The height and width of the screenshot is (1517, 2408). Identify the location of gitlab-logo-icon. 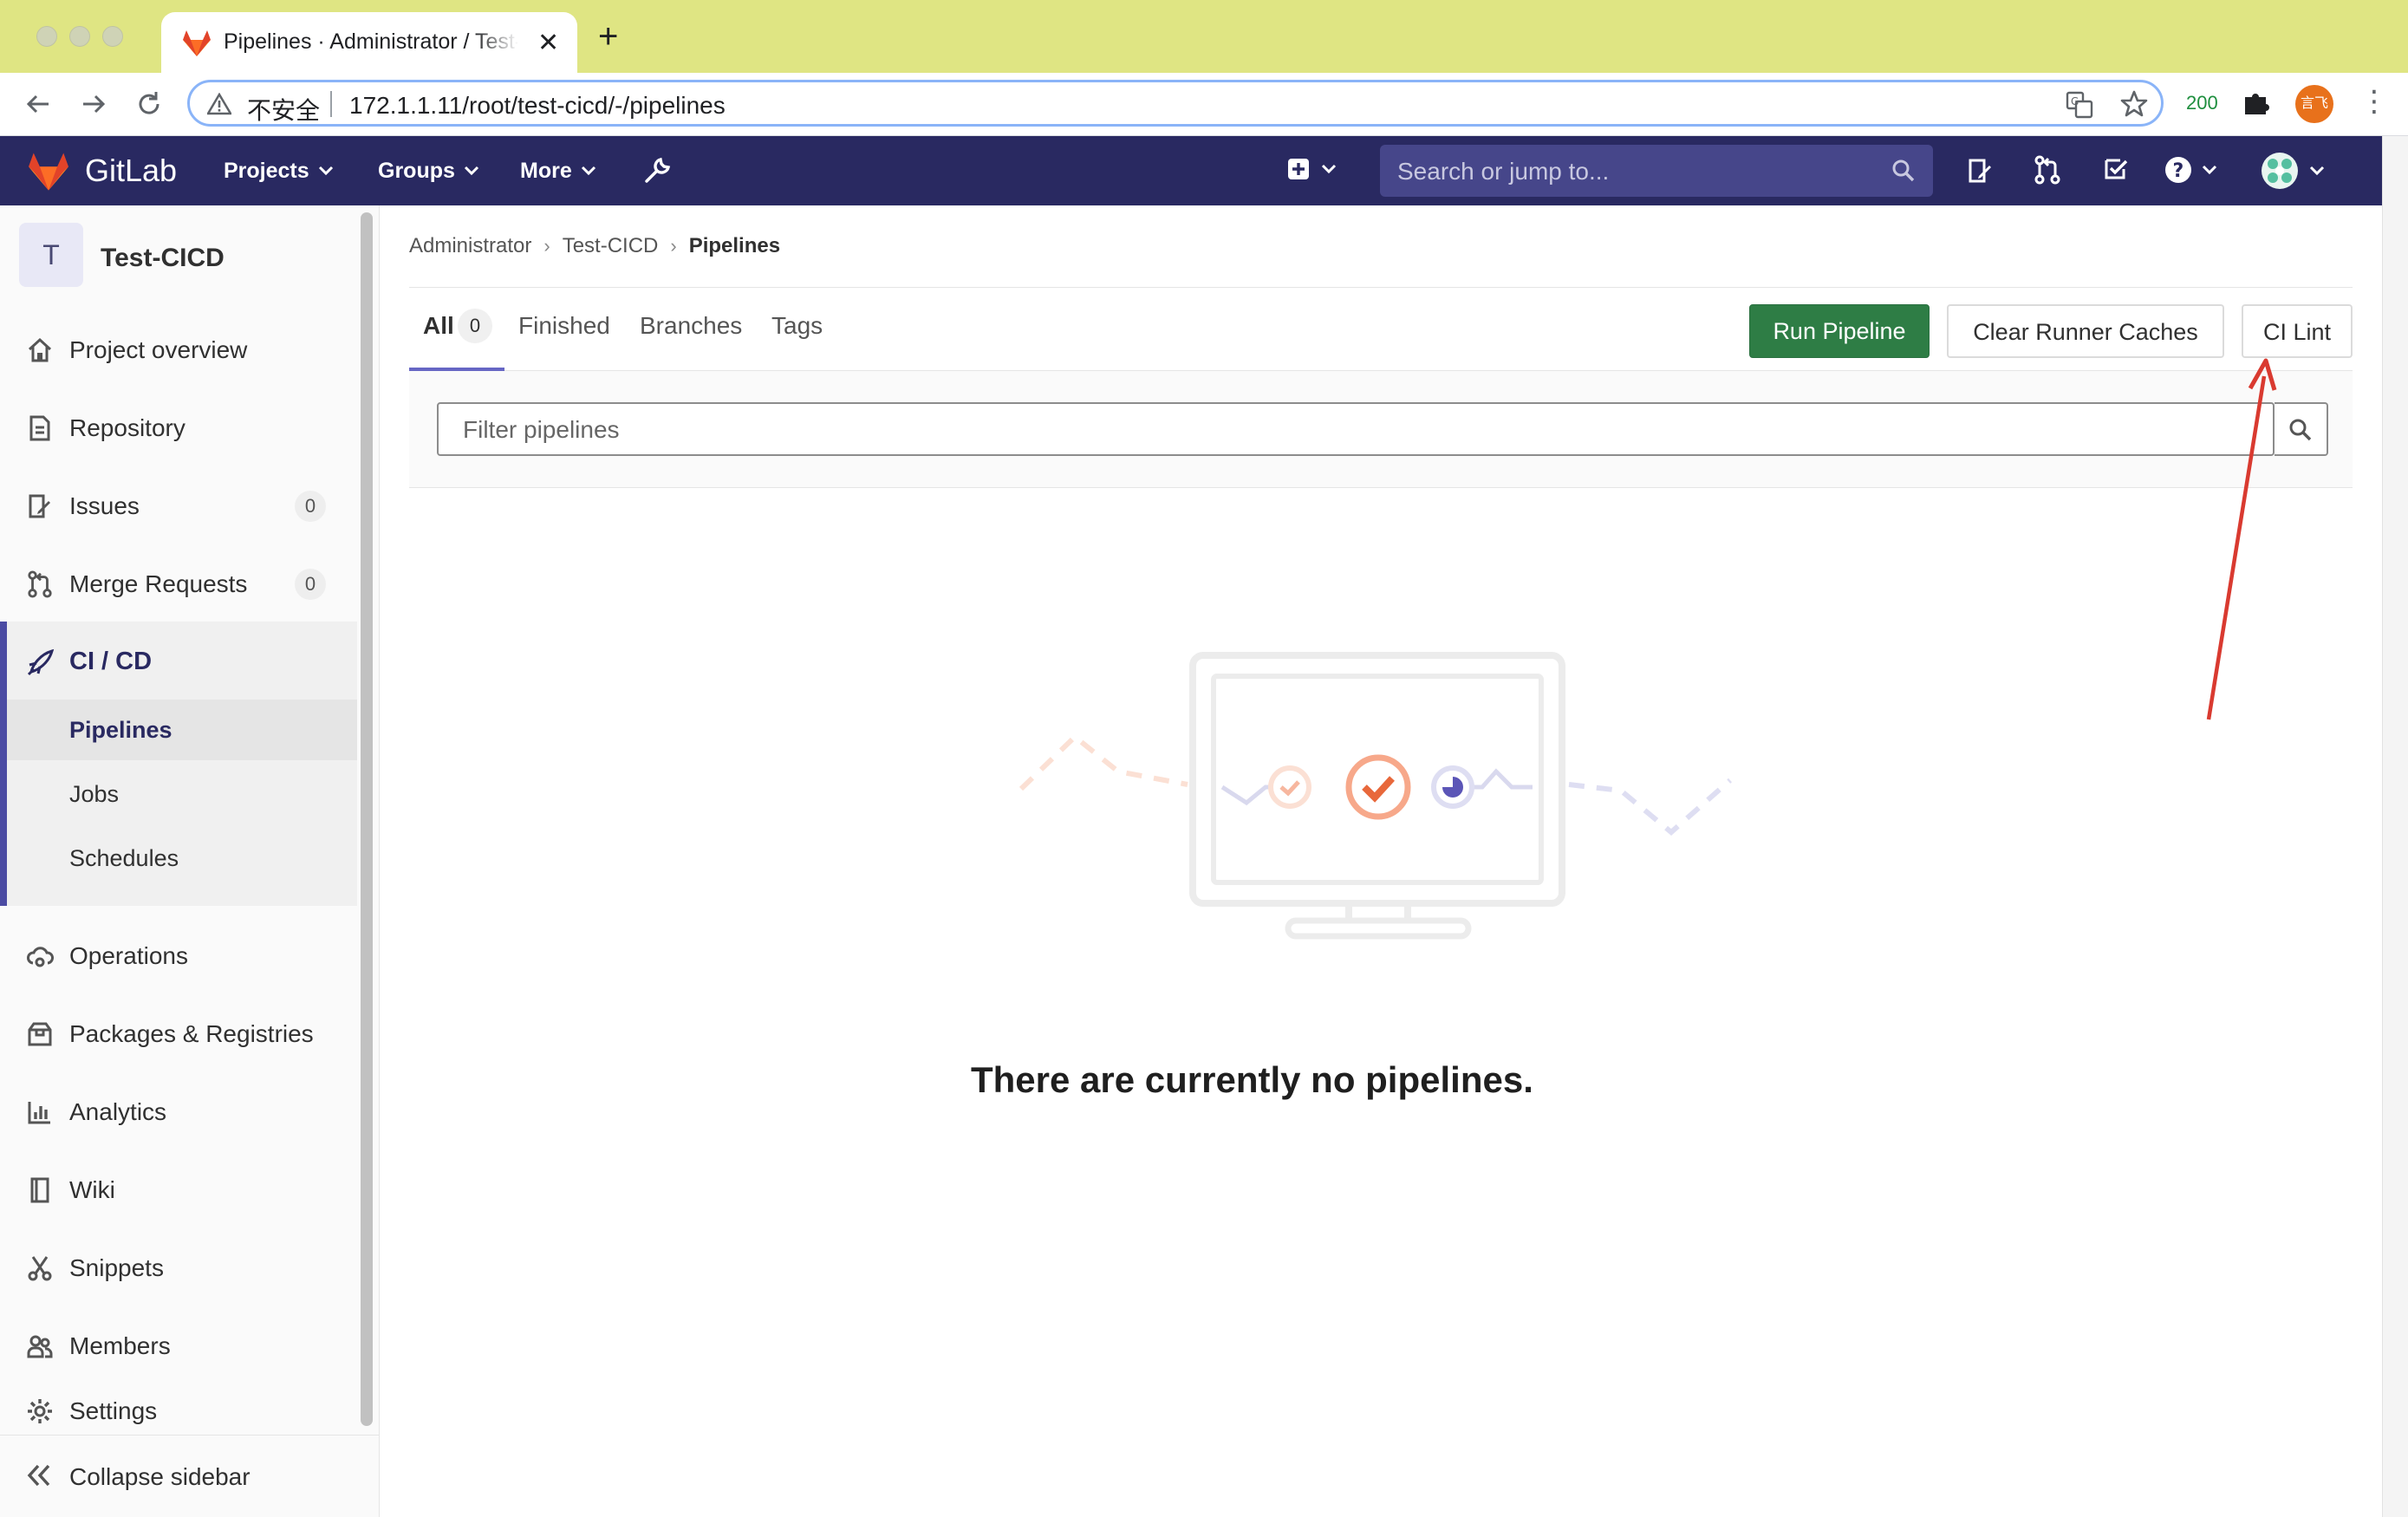
(48, 172).